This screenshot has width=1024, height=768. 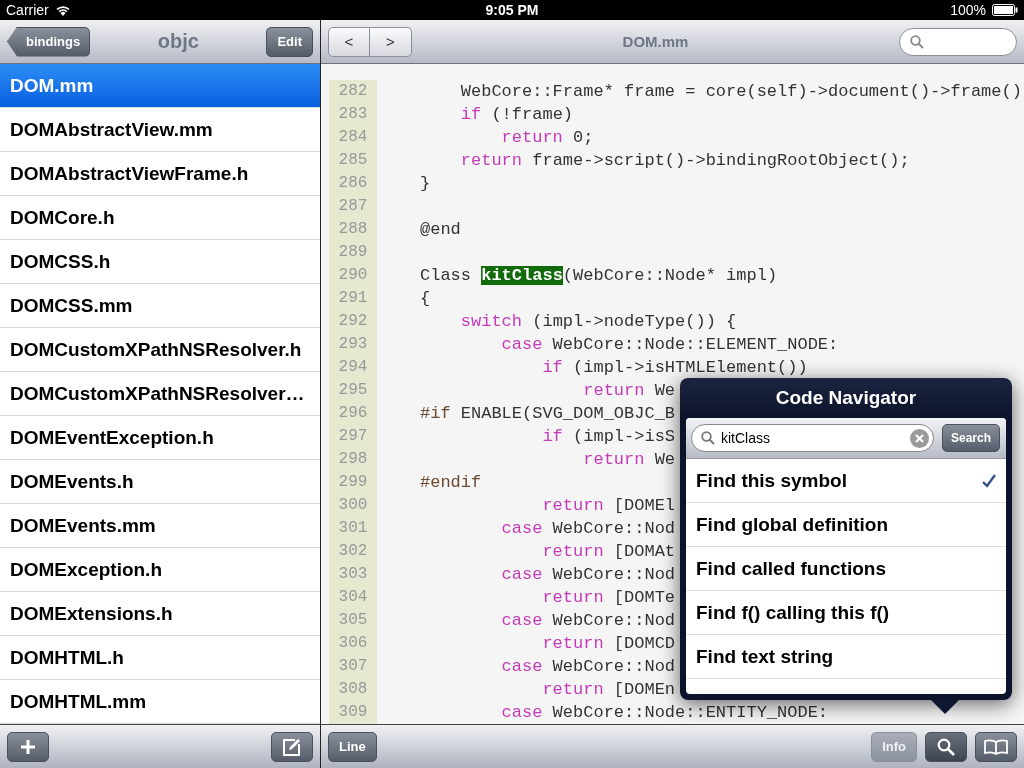 What do you see at coordinates (160, 438) in the screenshot?
I see `file-item: DOMEventException.h` at bounding box center [160, 438].